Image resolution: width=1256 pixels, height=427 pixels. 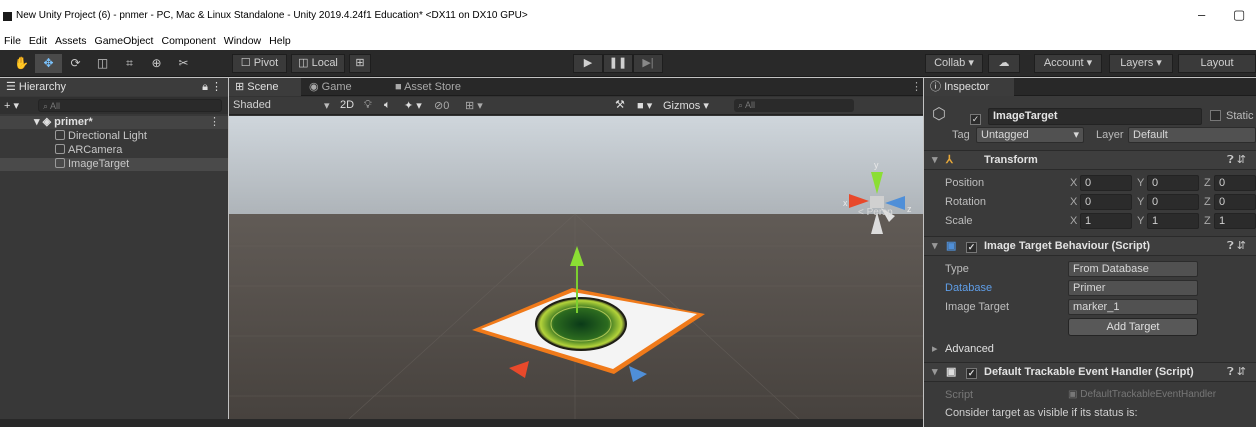 I want to click on game-tab-label: Game, so click(x=336, y=87).